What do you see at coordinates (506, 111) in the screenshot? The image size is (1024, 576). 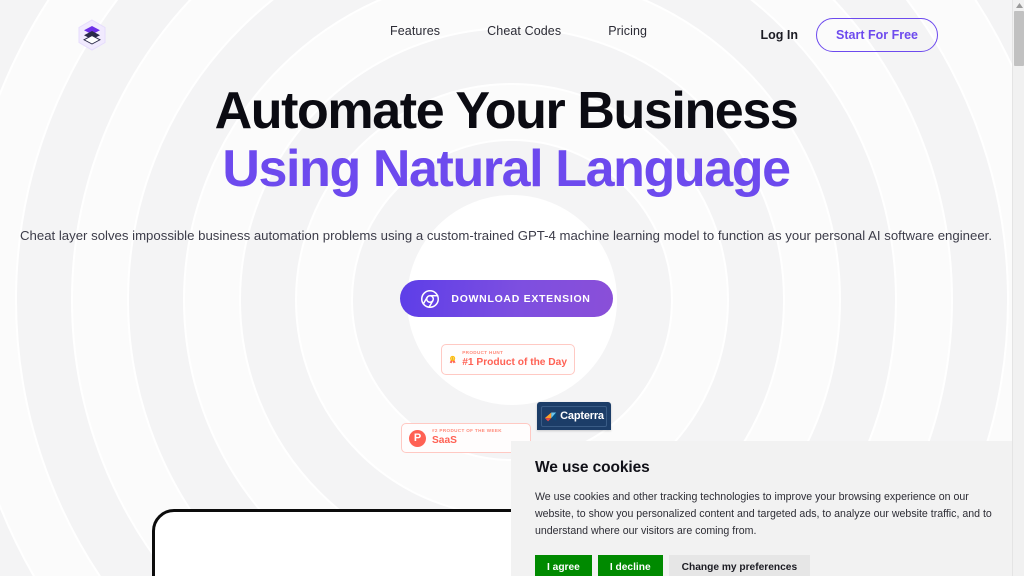 I see `hero-headline-line1: Automate Your Business` at bounding box center [506, 111].